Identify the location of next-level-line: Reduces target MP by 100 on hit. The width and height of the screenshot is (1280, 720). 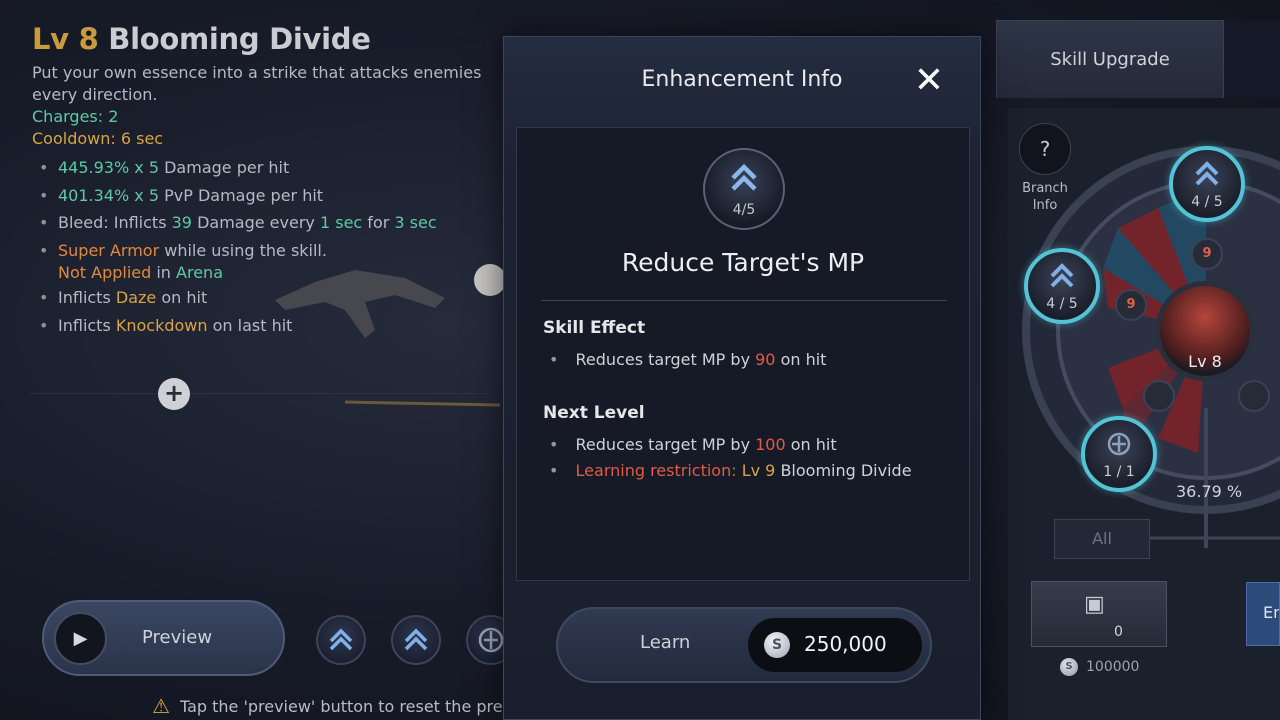
(693, 444).